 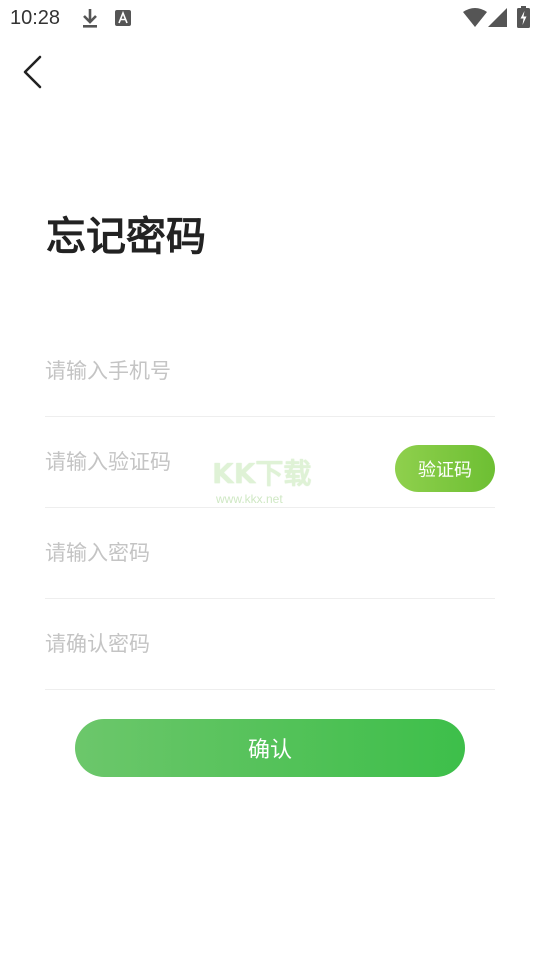 I want to click on watermark-url: www.kkx.net, so click(x=249, y=499).